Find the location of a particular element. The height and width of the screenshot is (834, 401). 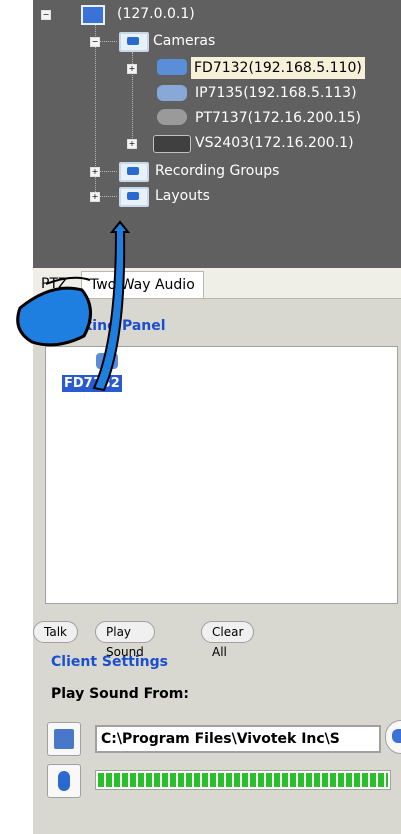

layouts-label: Layouts is located at coordinates (182, 196).